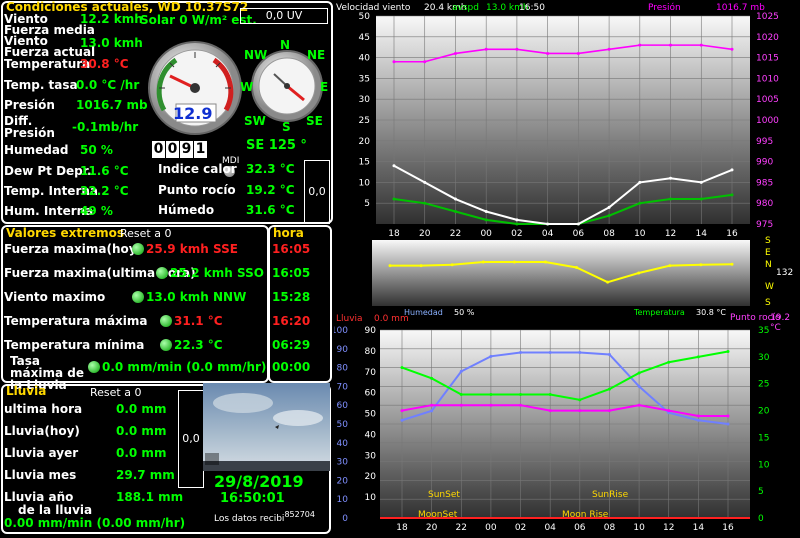 The width and height of the screenshot is (800, 538). What do you see at coordinates (702, 234) in the screenshot?
I see `chart1-xtick: 14` at bounding box center [702, 234].